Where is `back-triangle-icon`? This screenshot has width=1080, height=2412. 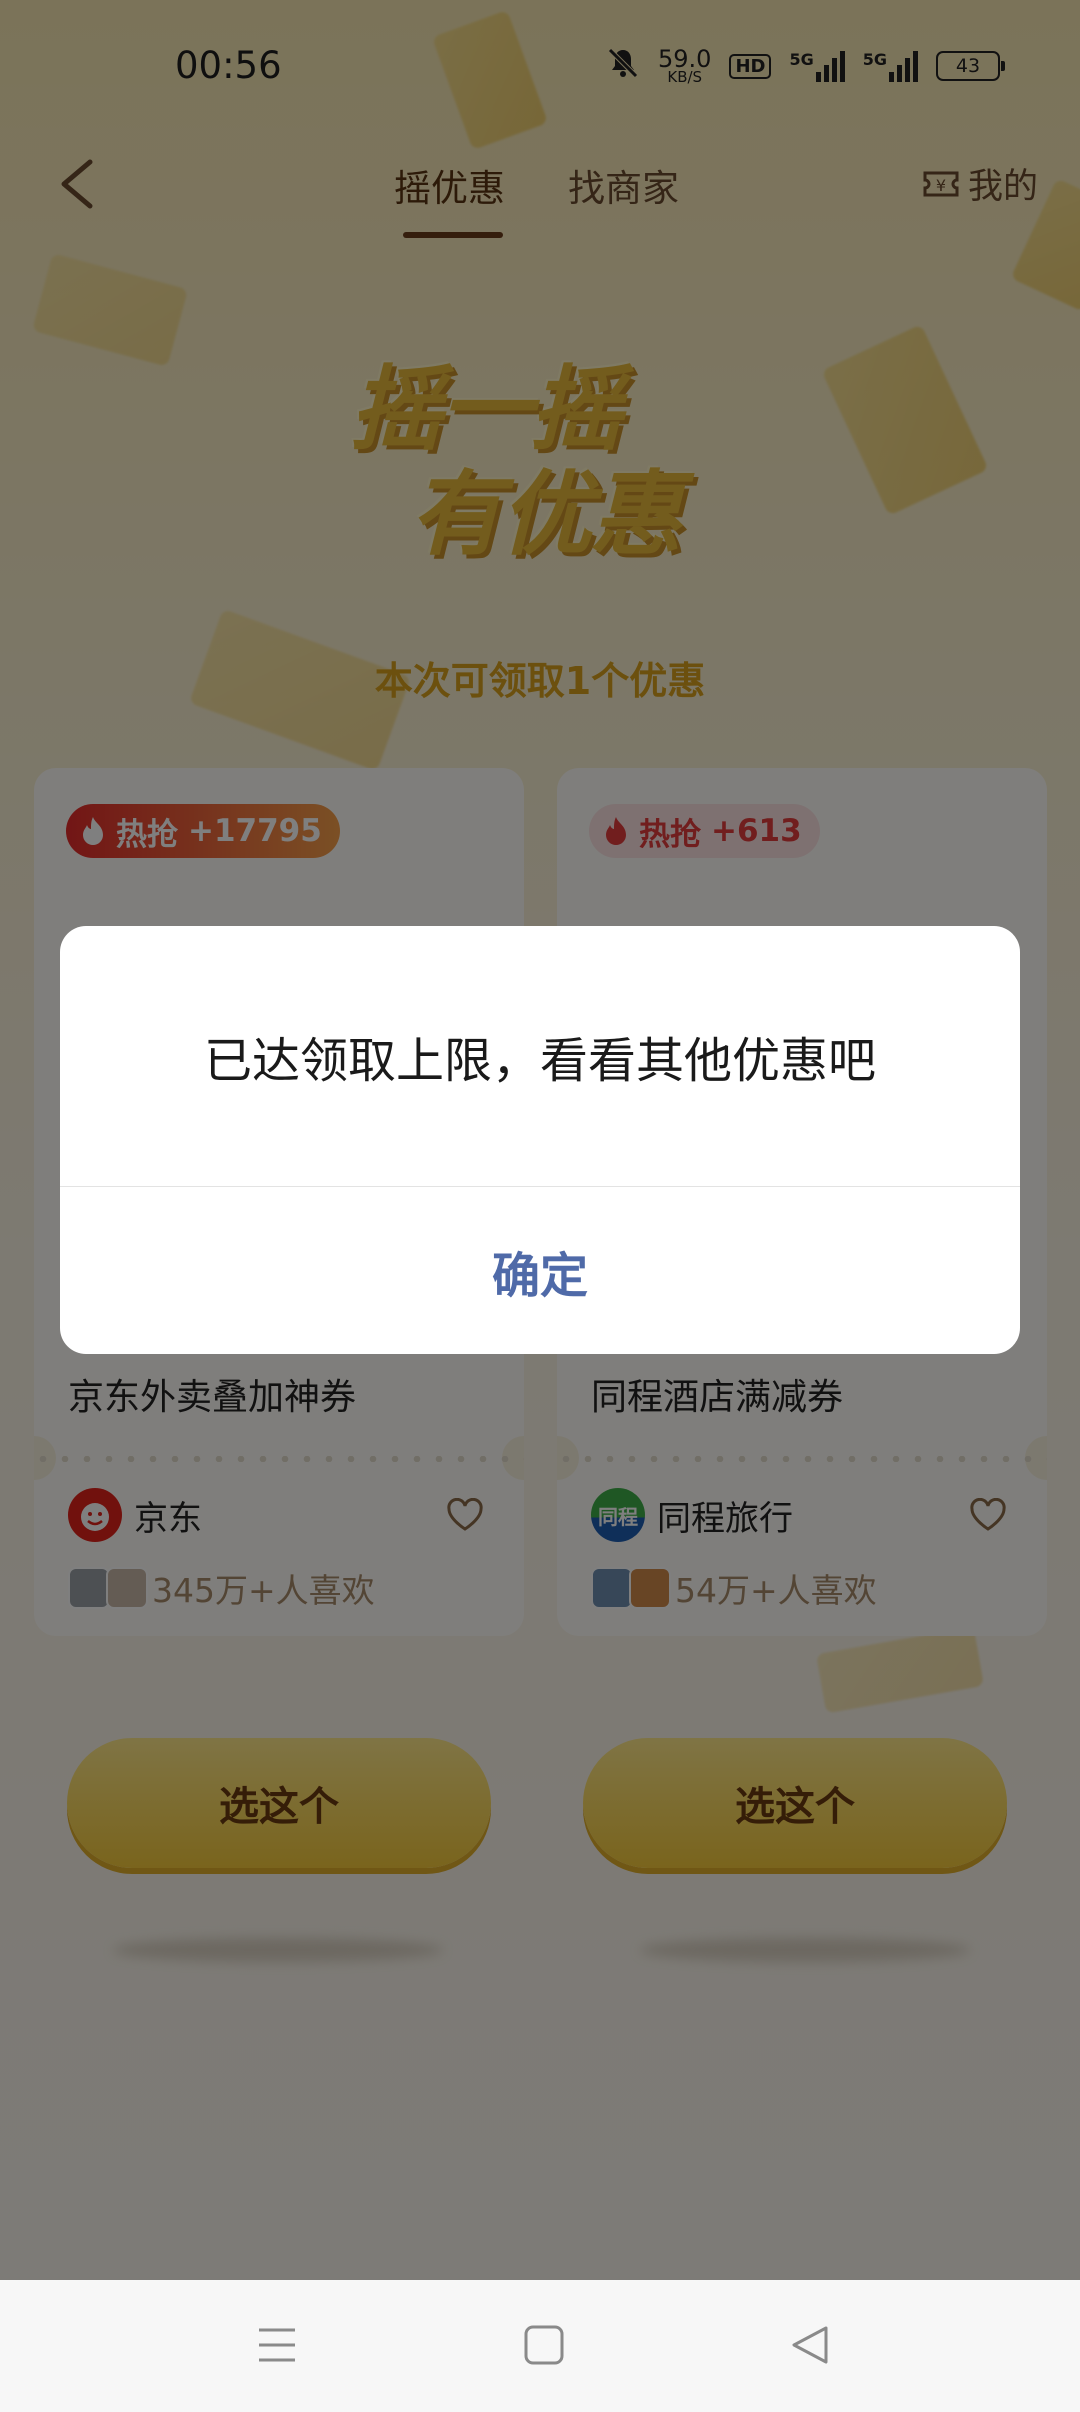
back-triangle-icon is located at coordinates (810, 2347).